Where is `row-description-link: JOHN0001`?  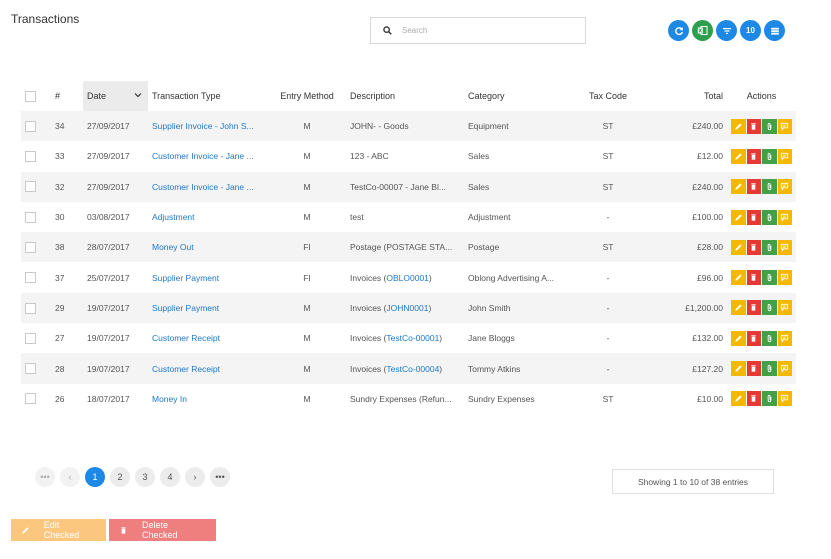 row-description-link: JOHN0001 is located at coordinates (407, 308).